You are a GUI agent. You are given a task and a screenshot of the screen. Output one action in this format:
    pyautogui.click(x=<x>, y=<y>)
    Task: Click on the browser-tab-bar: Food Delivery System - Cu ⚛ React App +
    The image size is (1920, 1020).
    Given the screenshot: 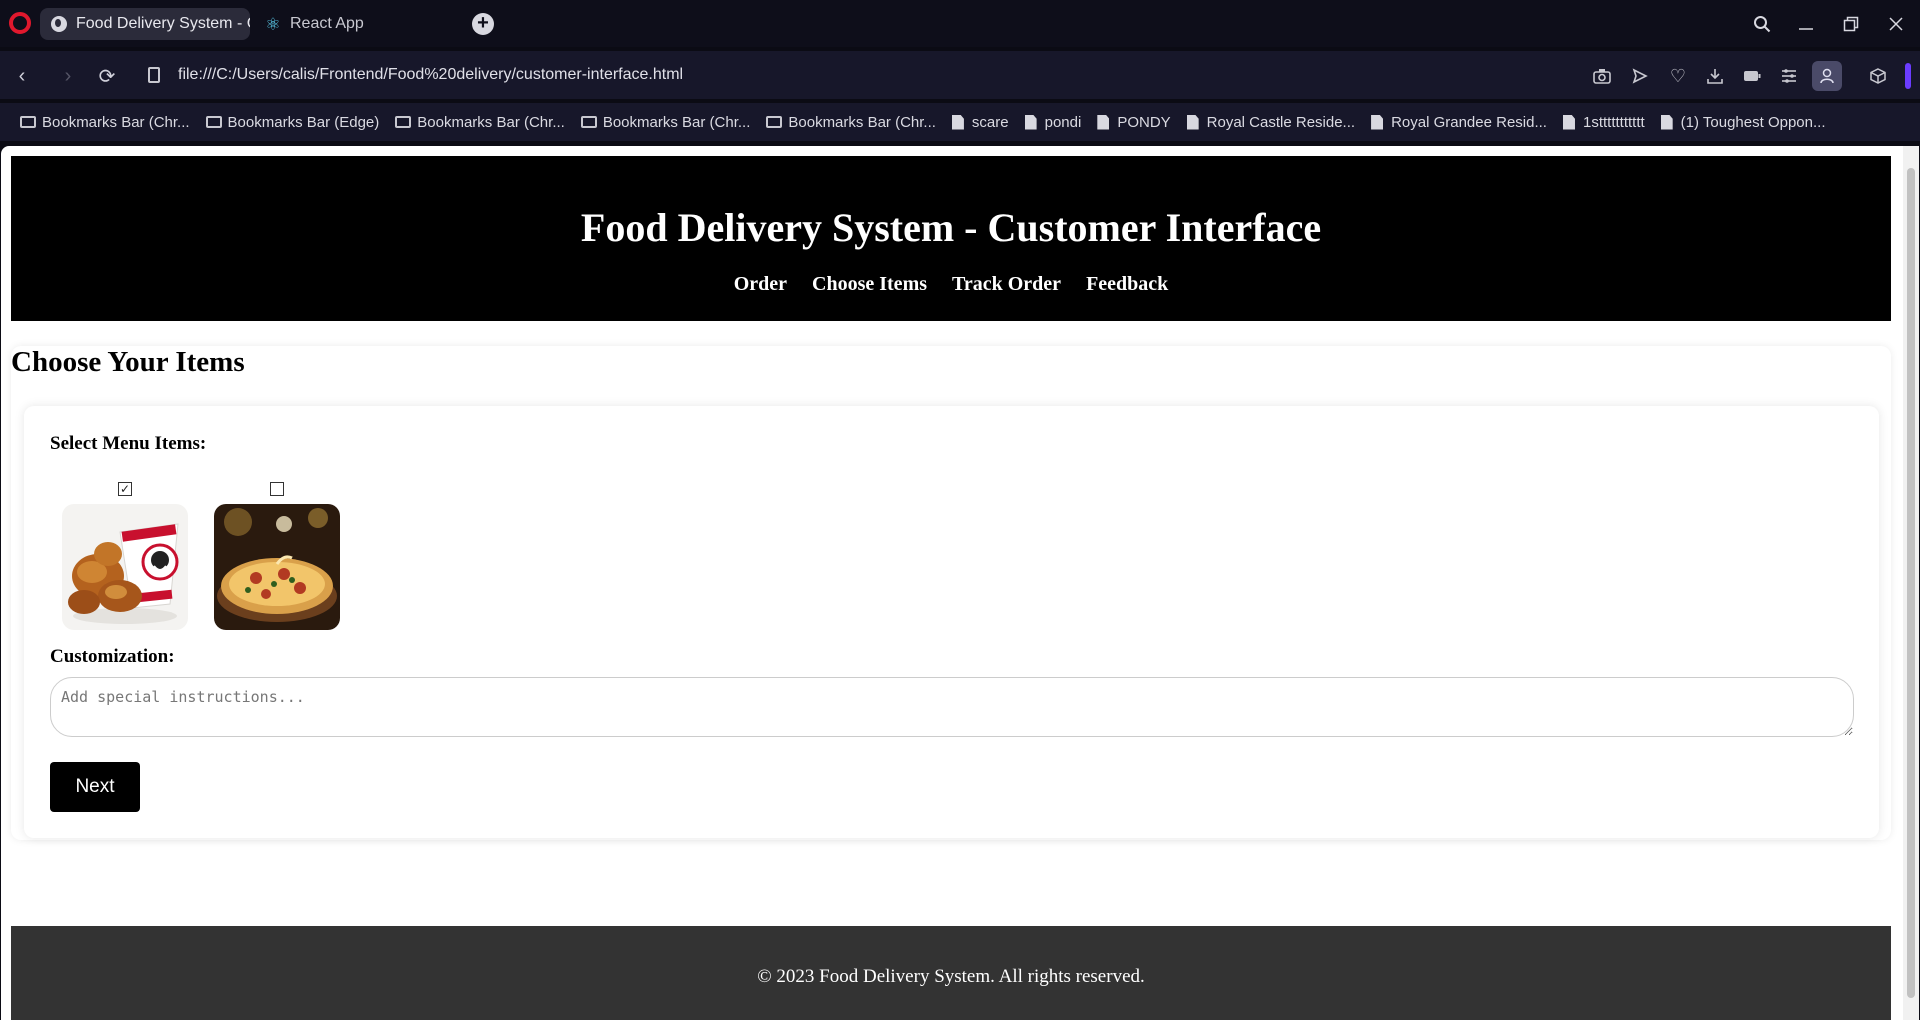 What is the action you would take?
    pyautogui.click(x=960, y=23)
    